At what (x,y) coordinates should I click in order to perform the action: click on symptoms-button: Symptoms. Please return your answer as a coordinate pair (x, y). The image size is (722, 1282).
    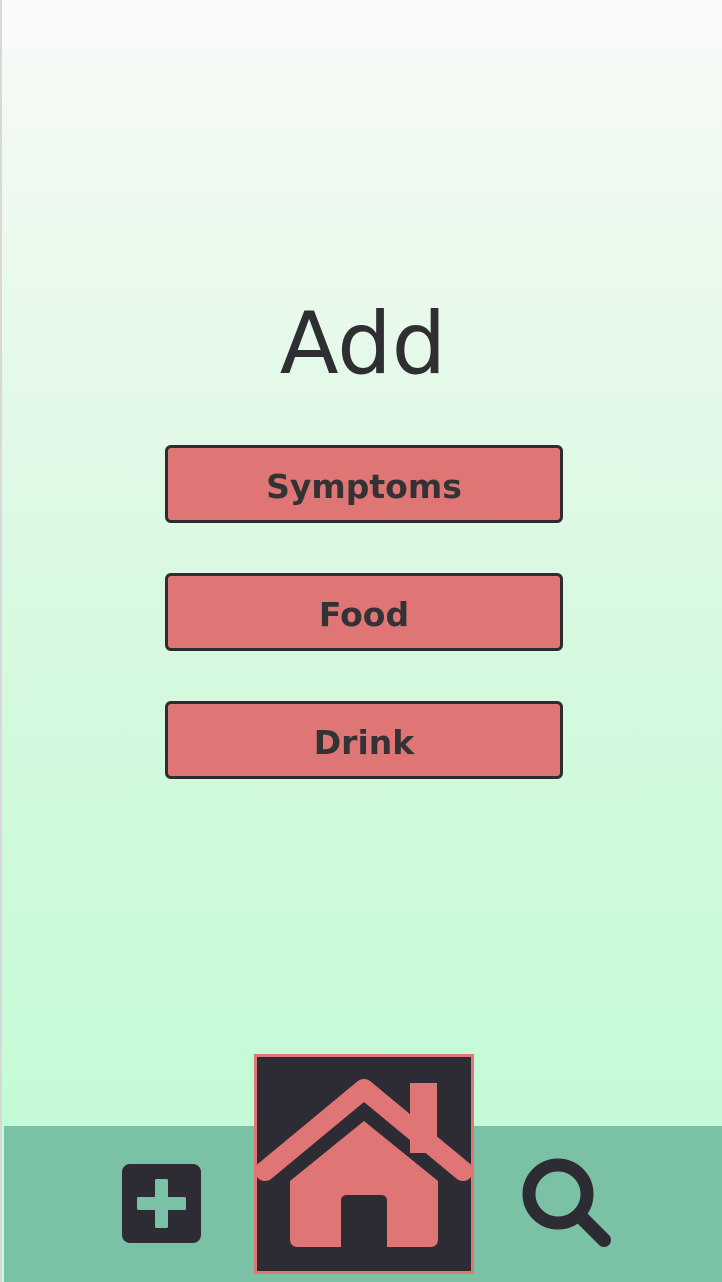
    Looking at the image, I should click on (364, 484).